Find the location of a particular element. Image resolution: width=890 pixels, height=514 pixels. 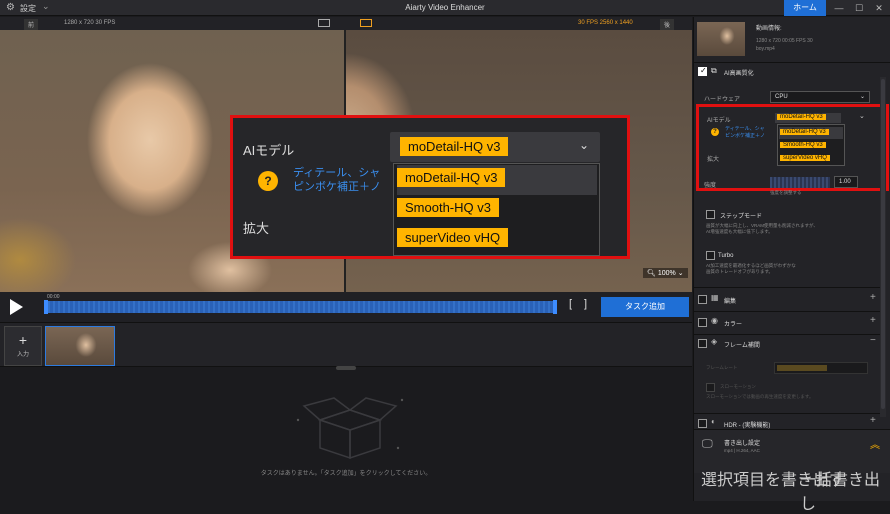

frame-rate-label: フレームレート is located at coordinates (722, 367).